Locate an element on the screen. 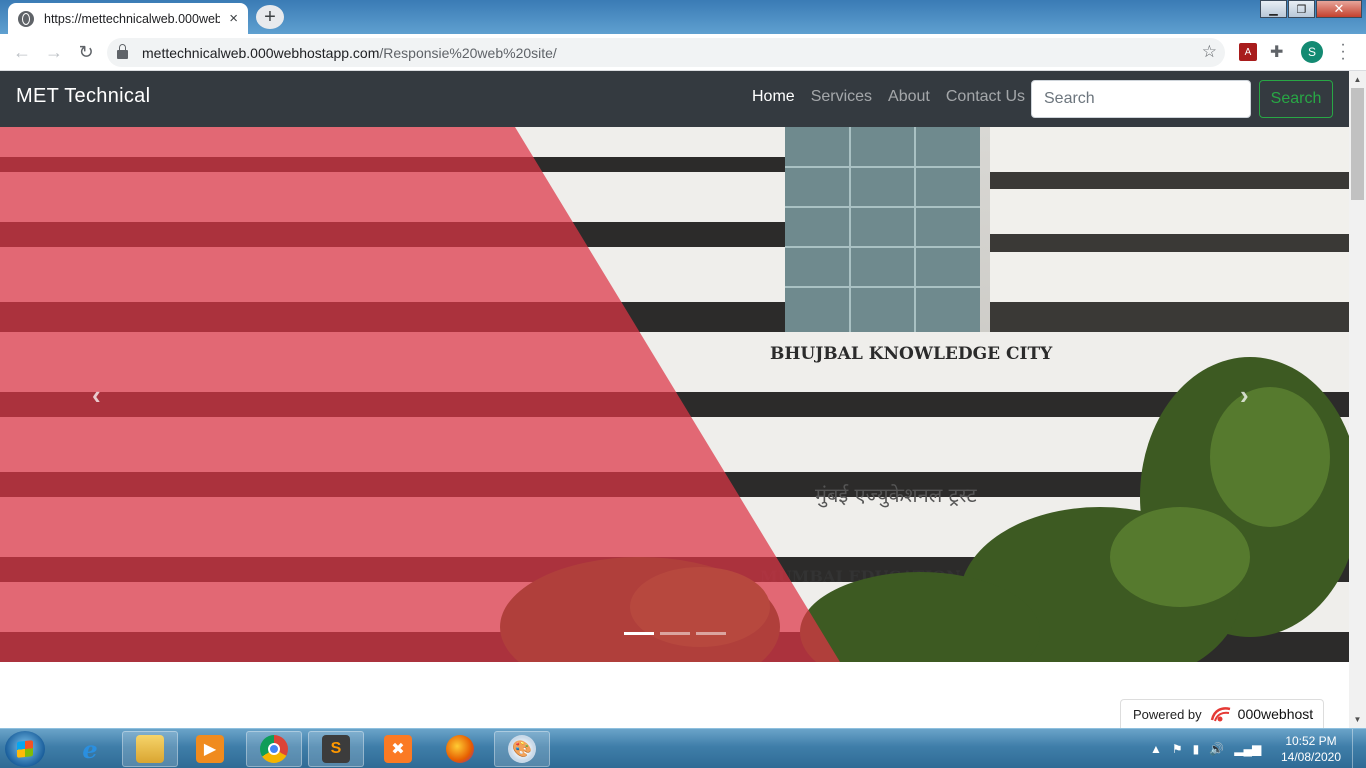 Image resolution: width=1366 pixels, height=768 pixels. carousel-prev-icon: ‹ is located at coordinates (96, 395).